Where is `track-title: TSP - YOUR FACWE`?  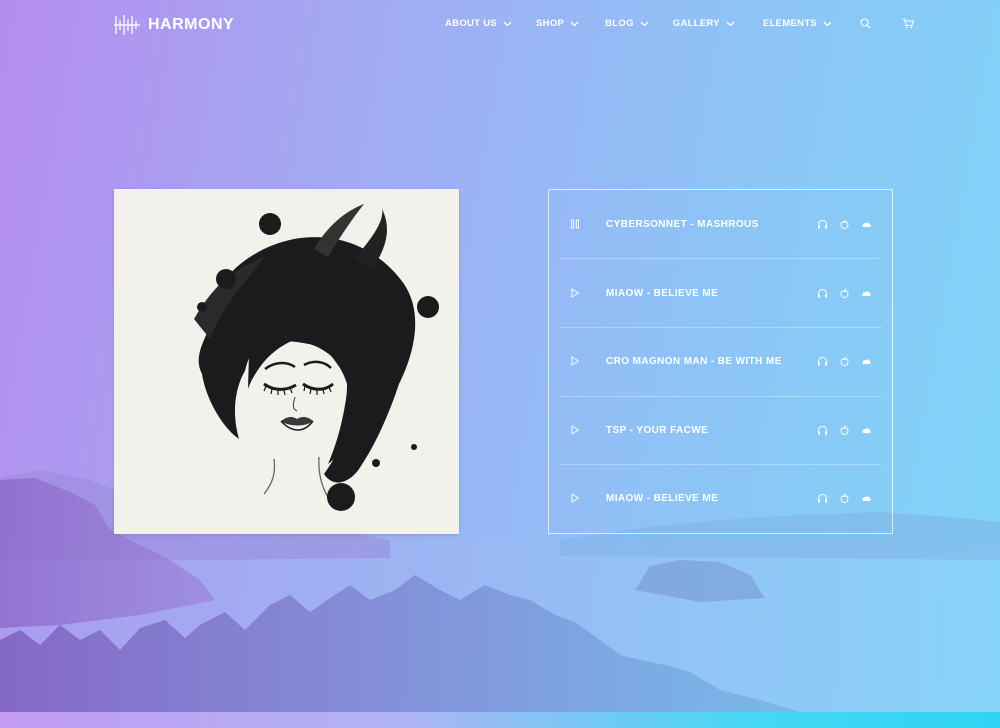 track-title: TSP - YOUR FACWE is located at coordinates (657, 430).